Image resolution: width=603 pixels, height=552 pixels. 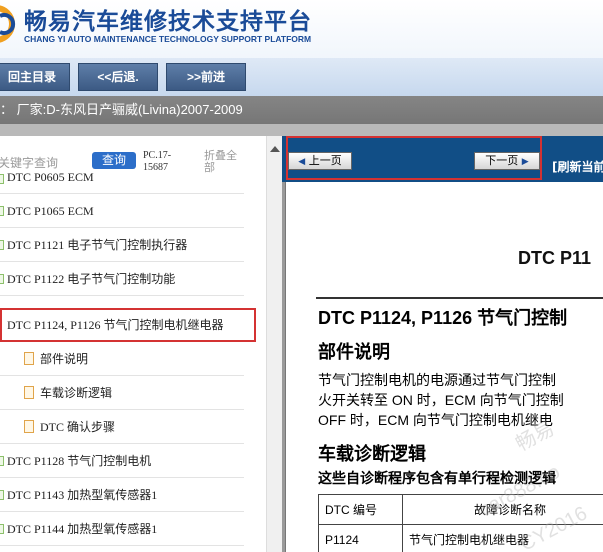 I want to click on tree-item-label: DTC P1122 电子节气门控制功能, so click(x=91, y=279).